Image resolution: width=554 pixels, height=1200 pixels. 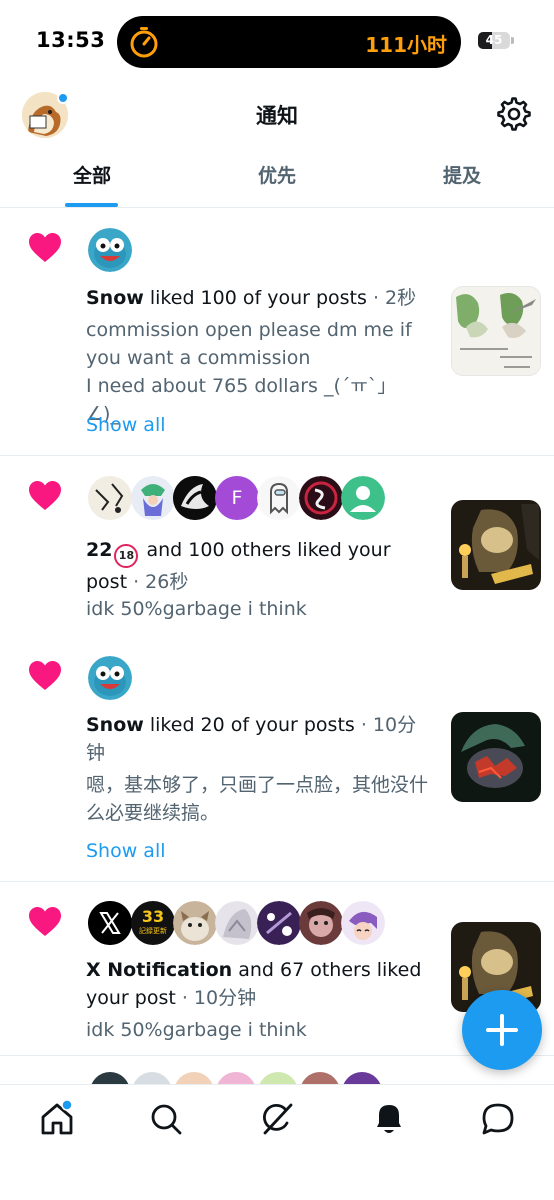 What do you see at coordinates (277, 1142) in the screenshot?
I see `bottom-nav` at bounding box center [277, 1142].